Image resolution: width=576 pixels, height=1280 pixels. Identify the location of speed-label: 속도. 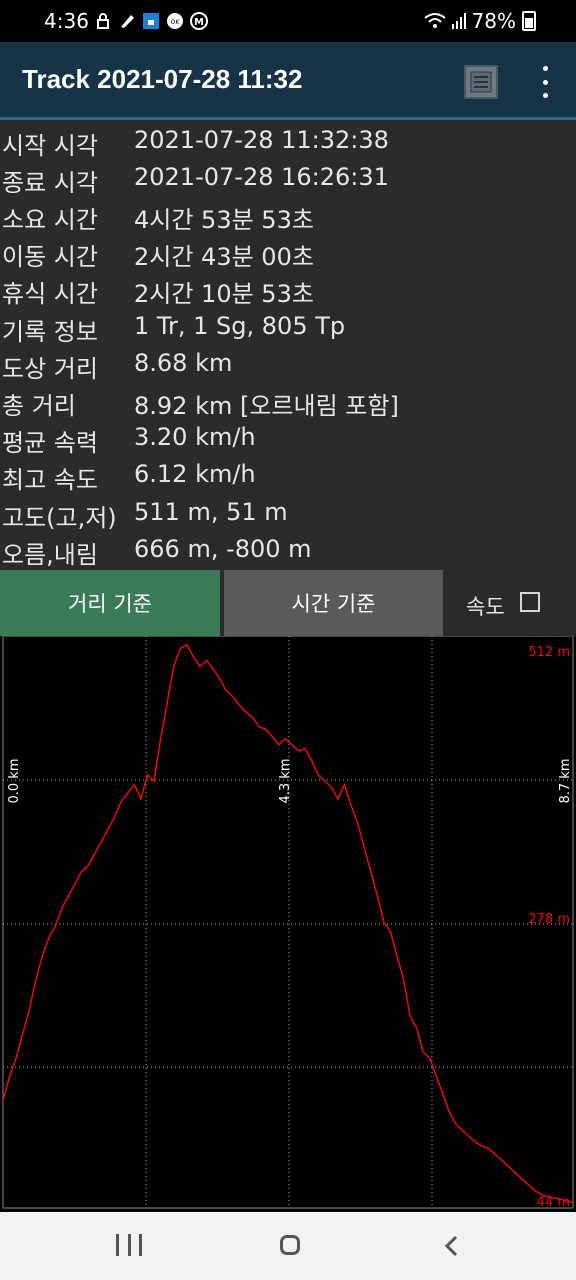
(485, 607).